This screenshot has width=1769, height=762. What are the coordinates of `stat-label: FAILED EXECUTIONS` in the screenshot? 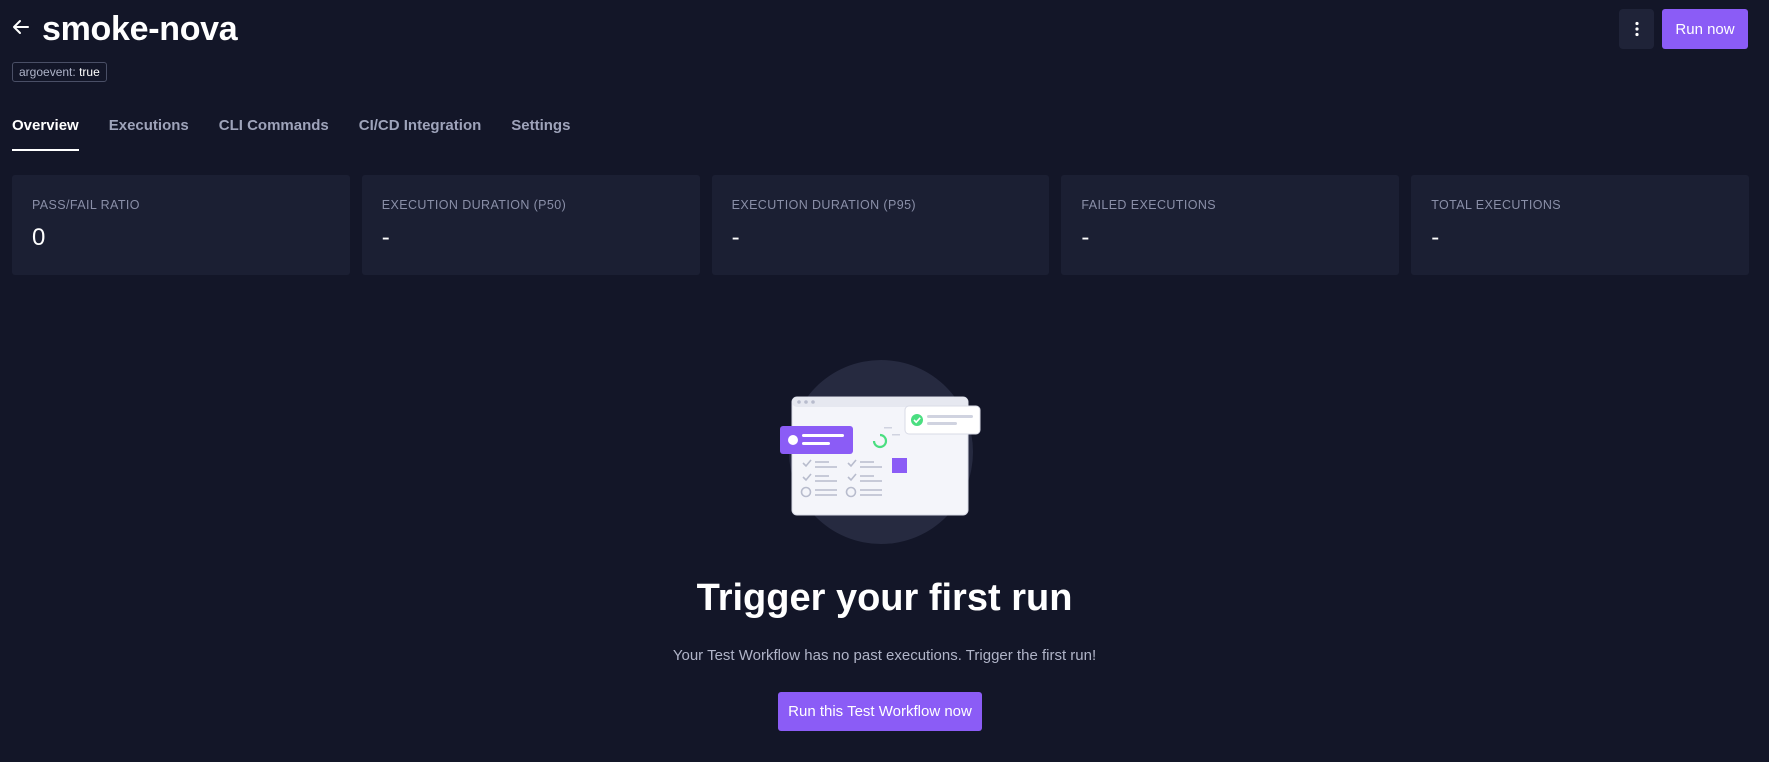 It's located at (1148, 205).